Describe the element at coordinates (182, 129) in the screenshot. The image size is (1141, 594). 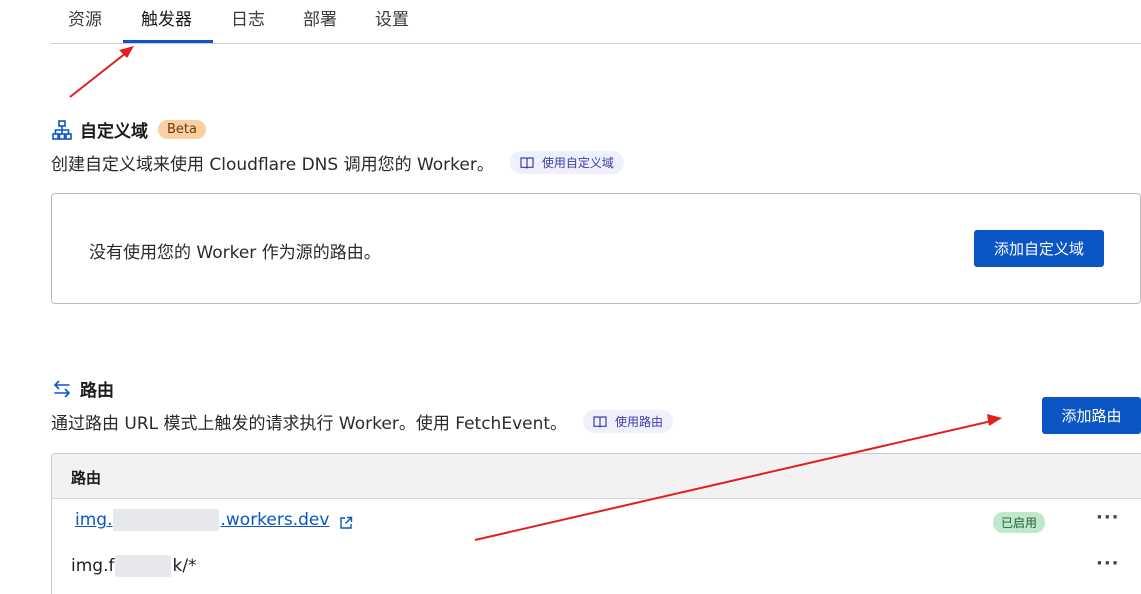
I see `beta-badge: Beta` at that location.